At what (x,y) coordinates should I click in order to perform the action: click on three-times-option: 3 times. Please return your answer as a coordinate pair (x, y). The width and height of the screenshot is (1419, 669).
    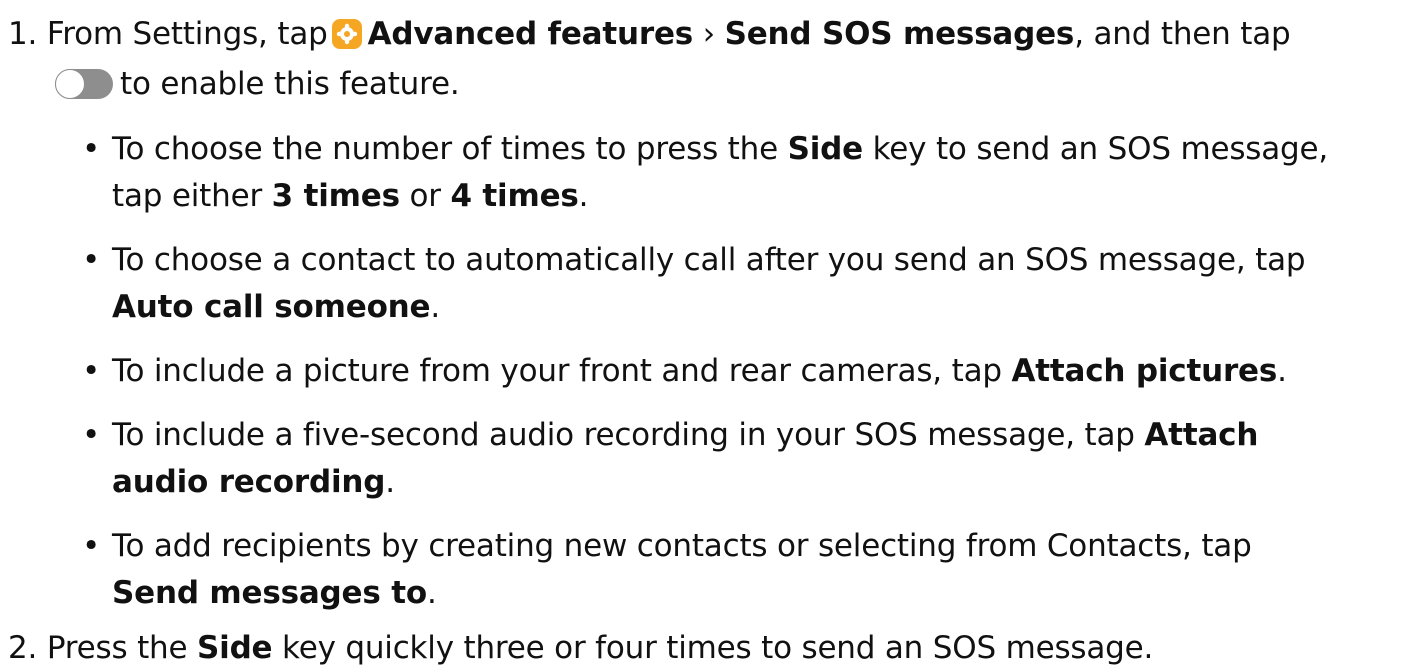
    Looking at the image, I should click on (336, 196).